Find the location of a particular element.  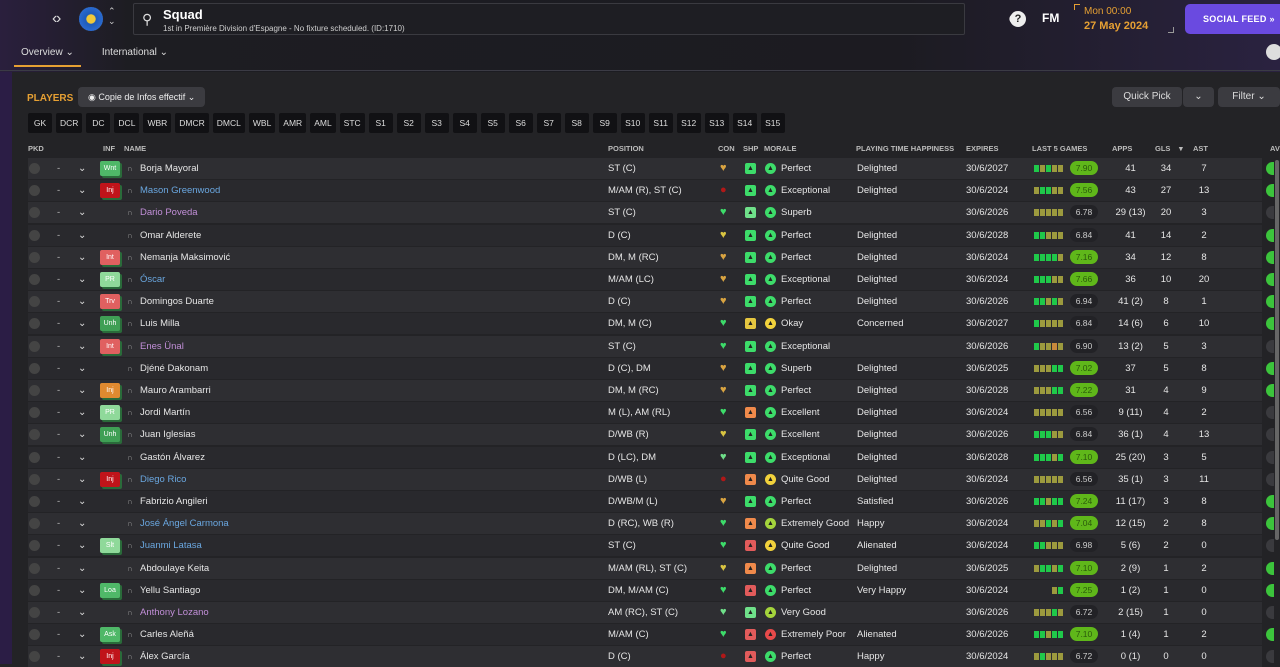

col-last5: LAST 5 GAMES is located at coordinates (1059, 148).